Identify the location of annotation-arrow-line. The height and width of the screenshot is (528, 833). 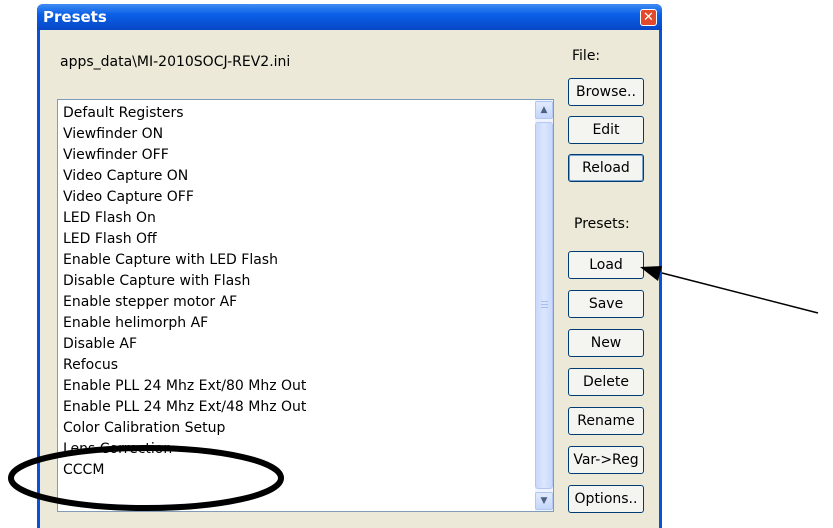
(740, 293).